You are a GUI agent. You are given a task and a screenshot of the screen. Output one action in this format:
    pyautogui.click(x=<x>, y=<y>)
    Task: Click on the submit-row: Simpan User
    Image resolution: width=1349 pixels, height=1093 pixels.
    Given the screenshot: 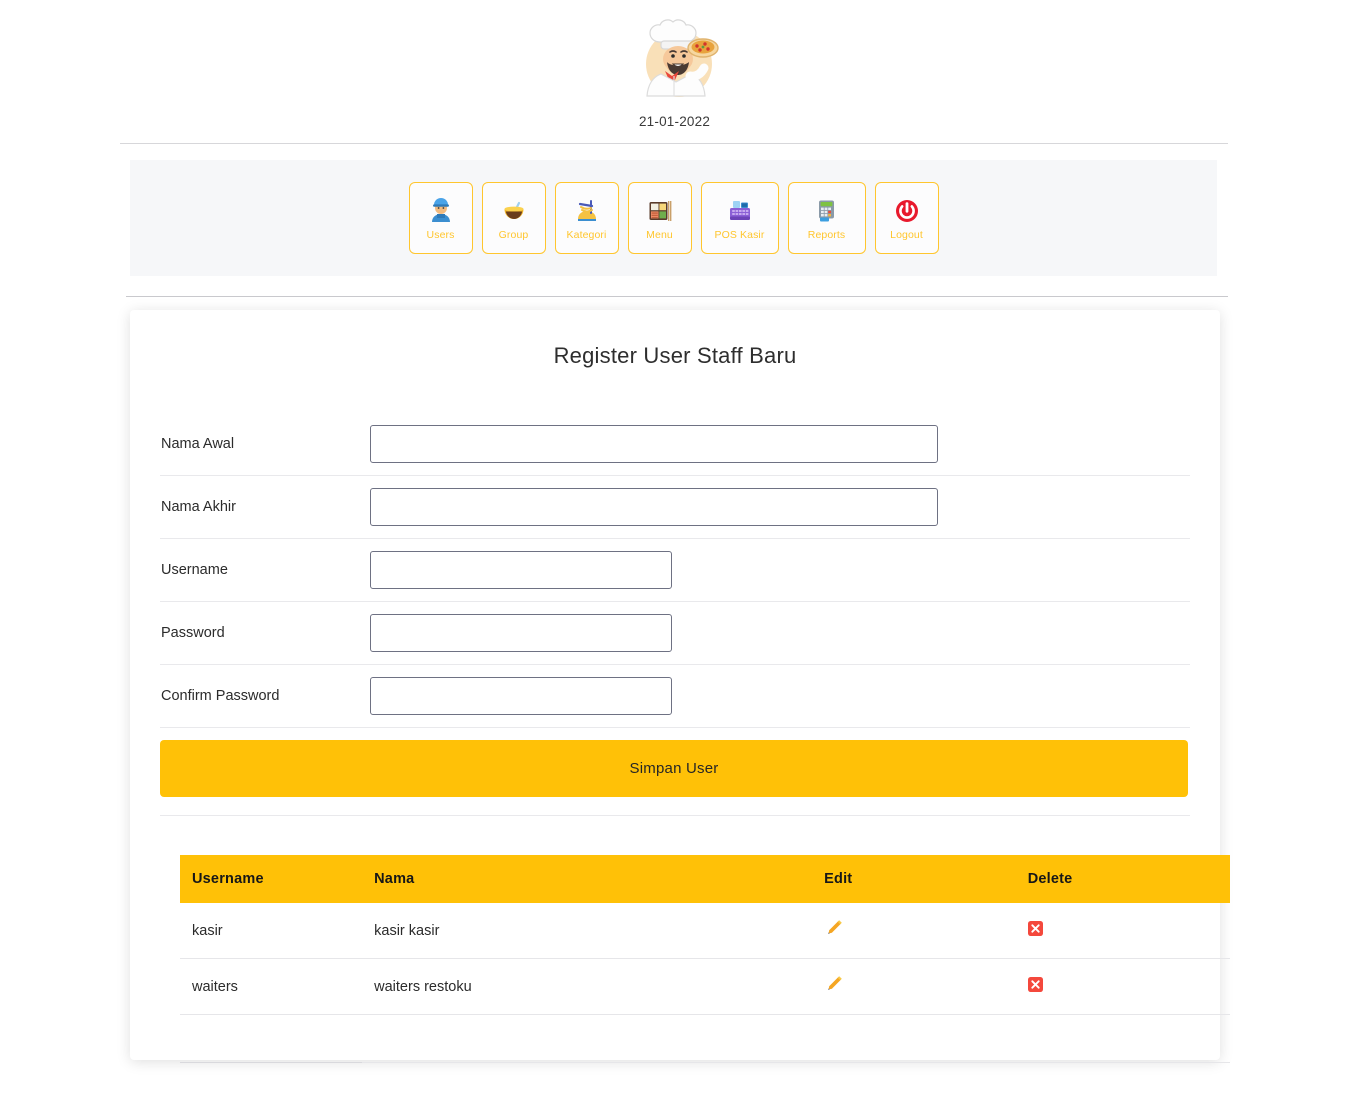 What is the action you would take?
    pyautogui.click(x=675, y=772)
    